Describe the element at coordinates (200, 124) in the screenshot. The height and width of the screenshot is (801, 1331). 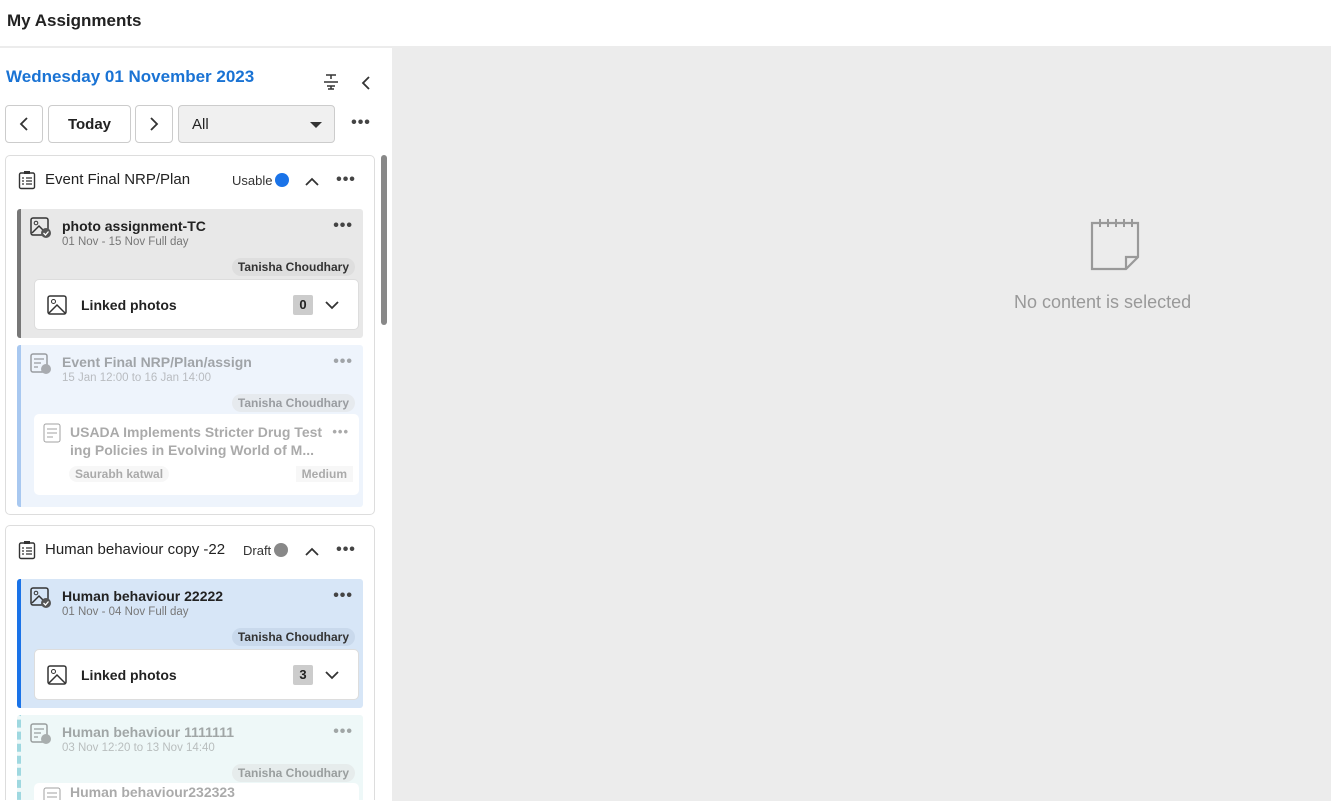
I see `filter-value: All` at that location.